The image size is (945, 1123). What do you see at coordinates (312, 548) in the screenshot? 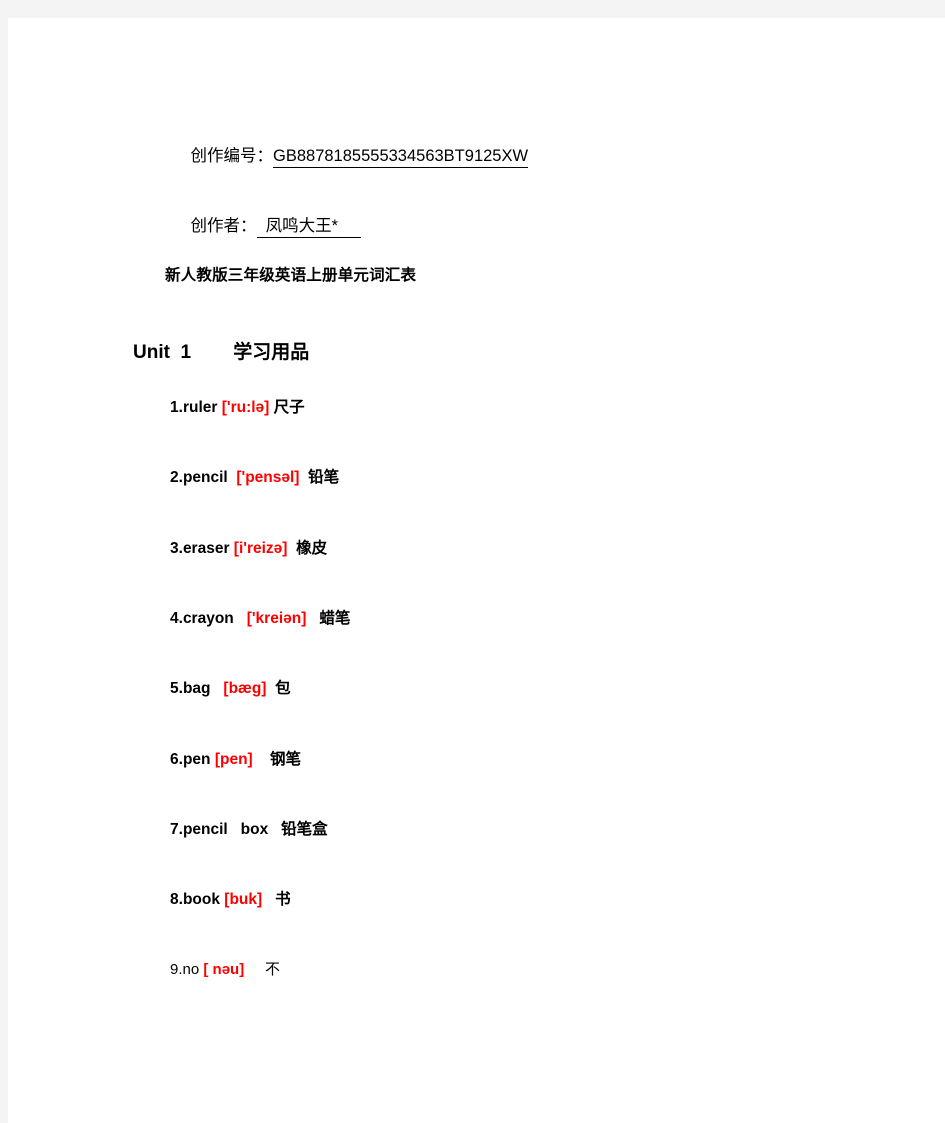
I see `vocabulary-gloss: 橡皮` at bounding box center [312, 548].